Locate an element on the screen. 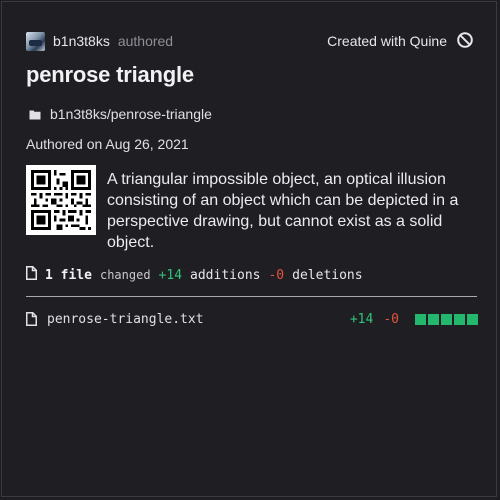  qr-code-icon is located at coordinates (61, 200).